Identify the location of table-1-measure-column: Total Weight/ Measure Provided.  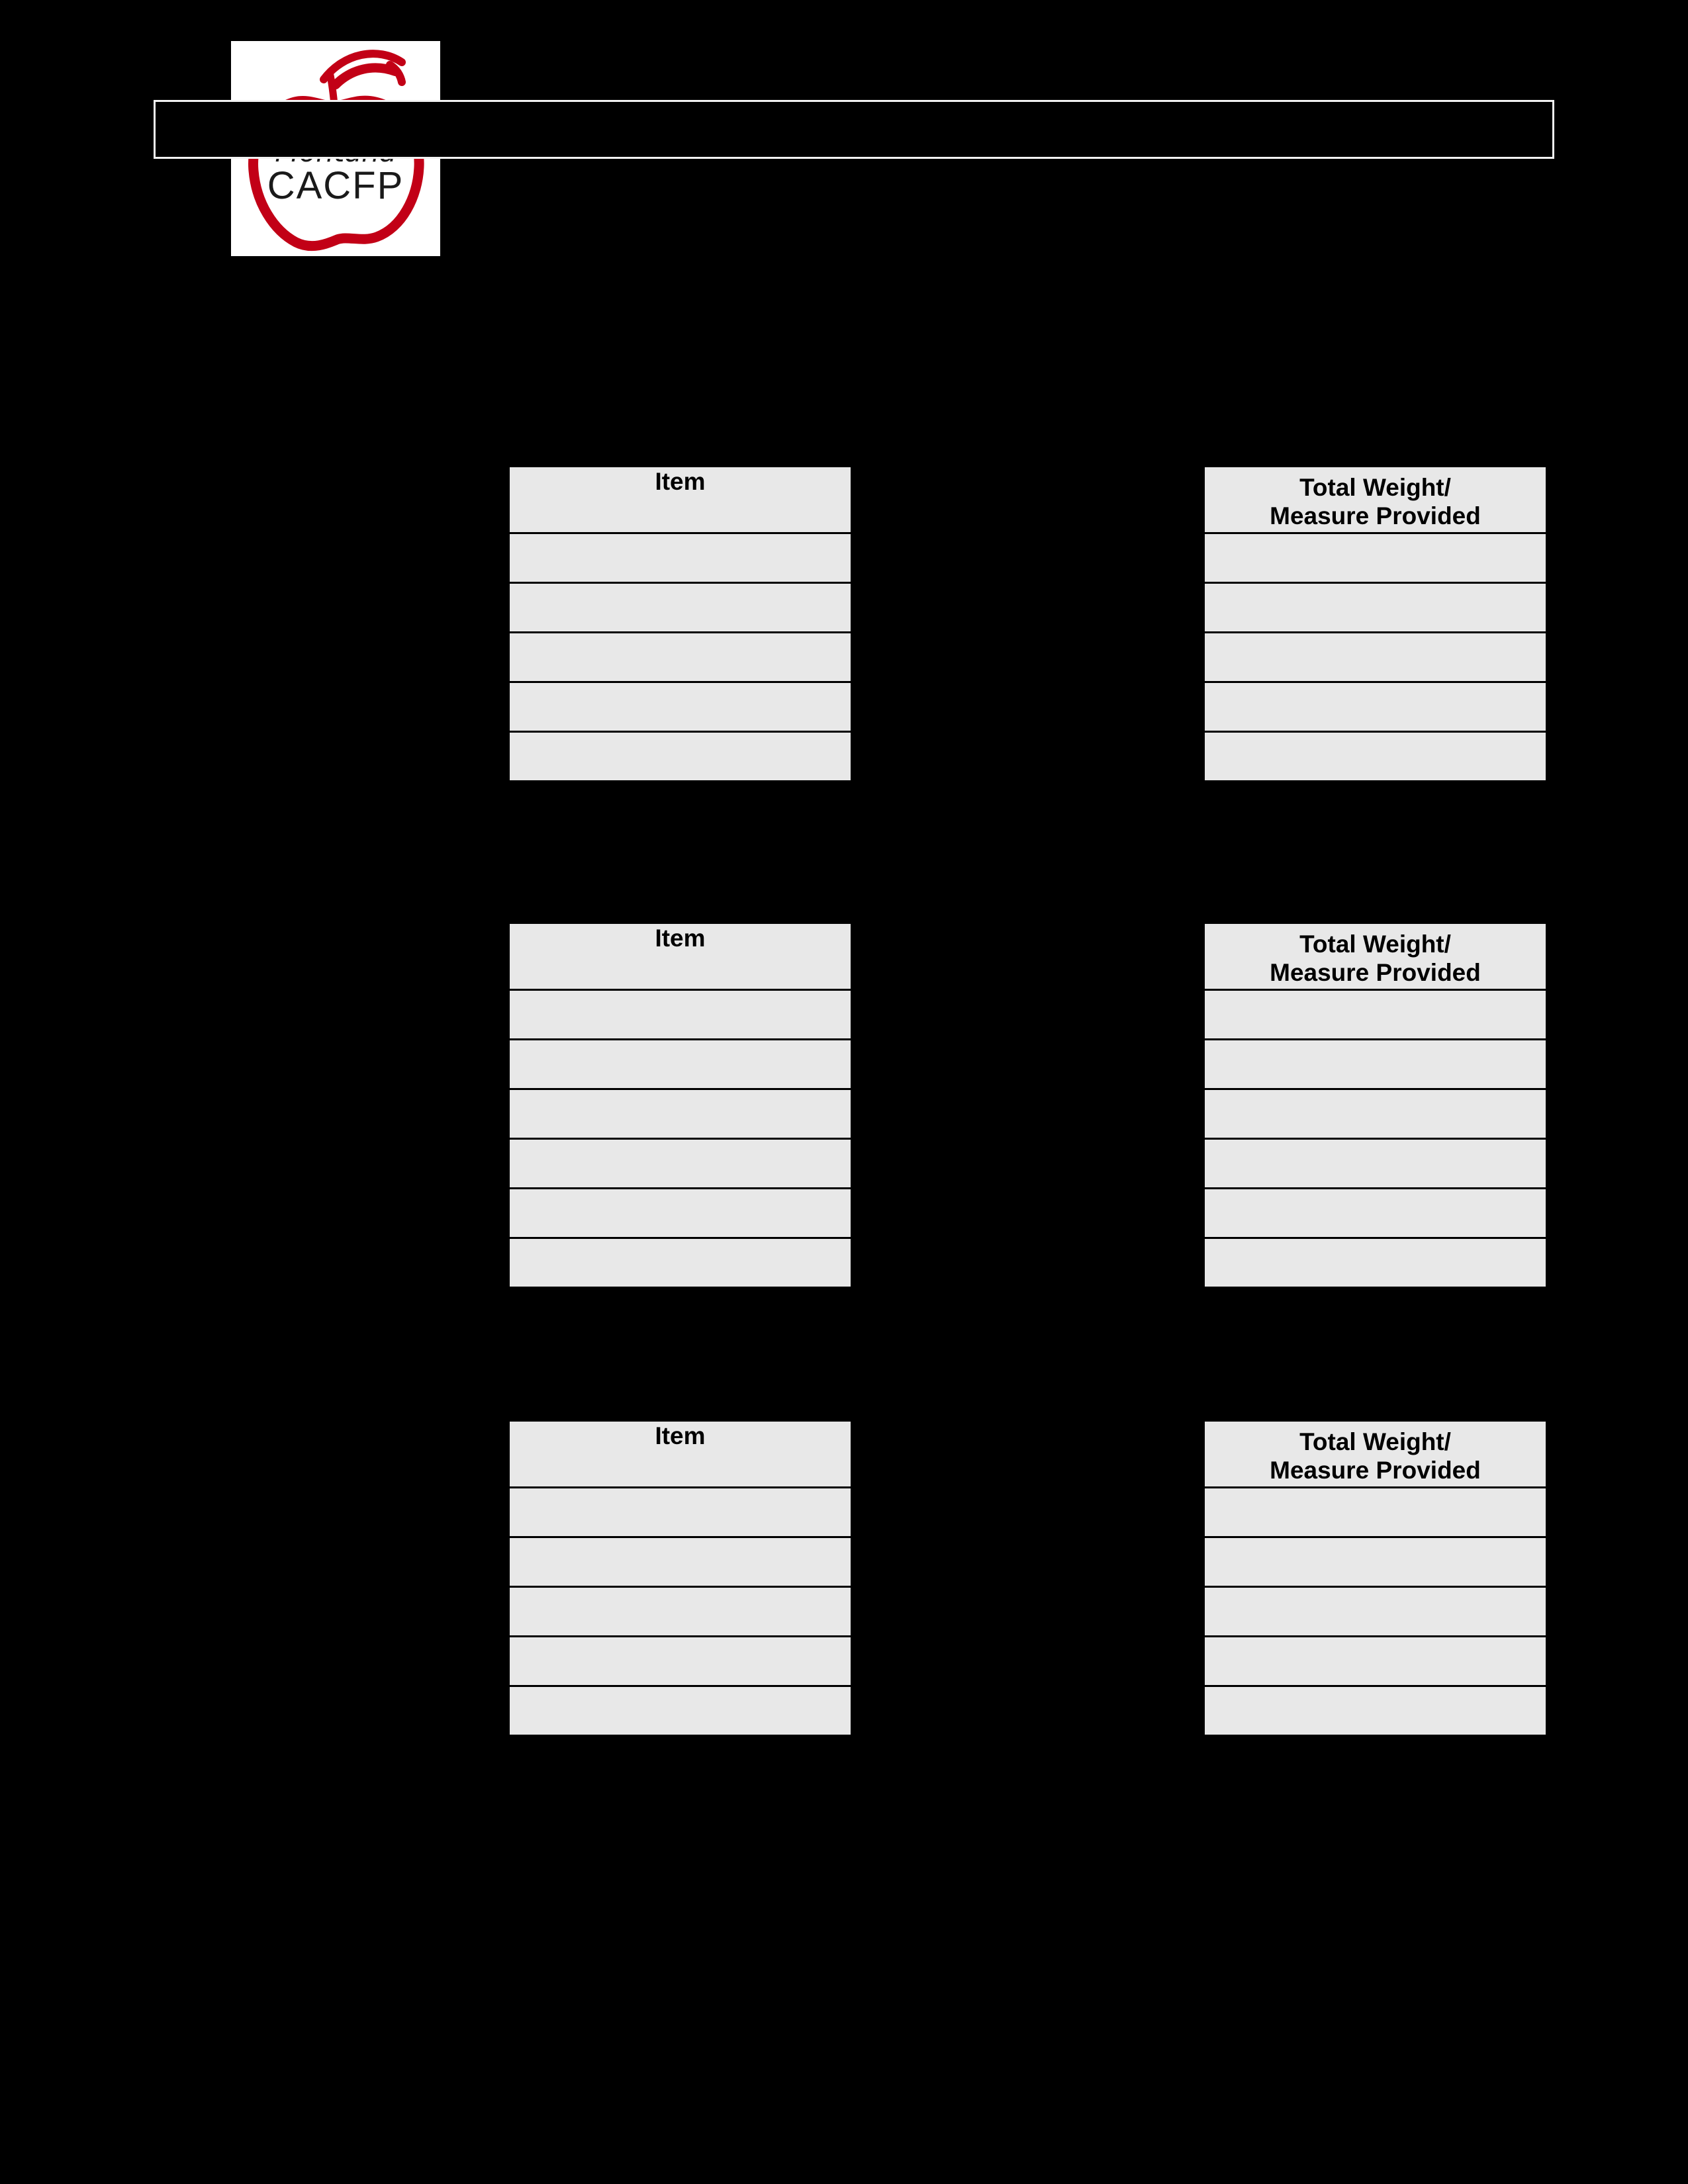
(1376, 623).